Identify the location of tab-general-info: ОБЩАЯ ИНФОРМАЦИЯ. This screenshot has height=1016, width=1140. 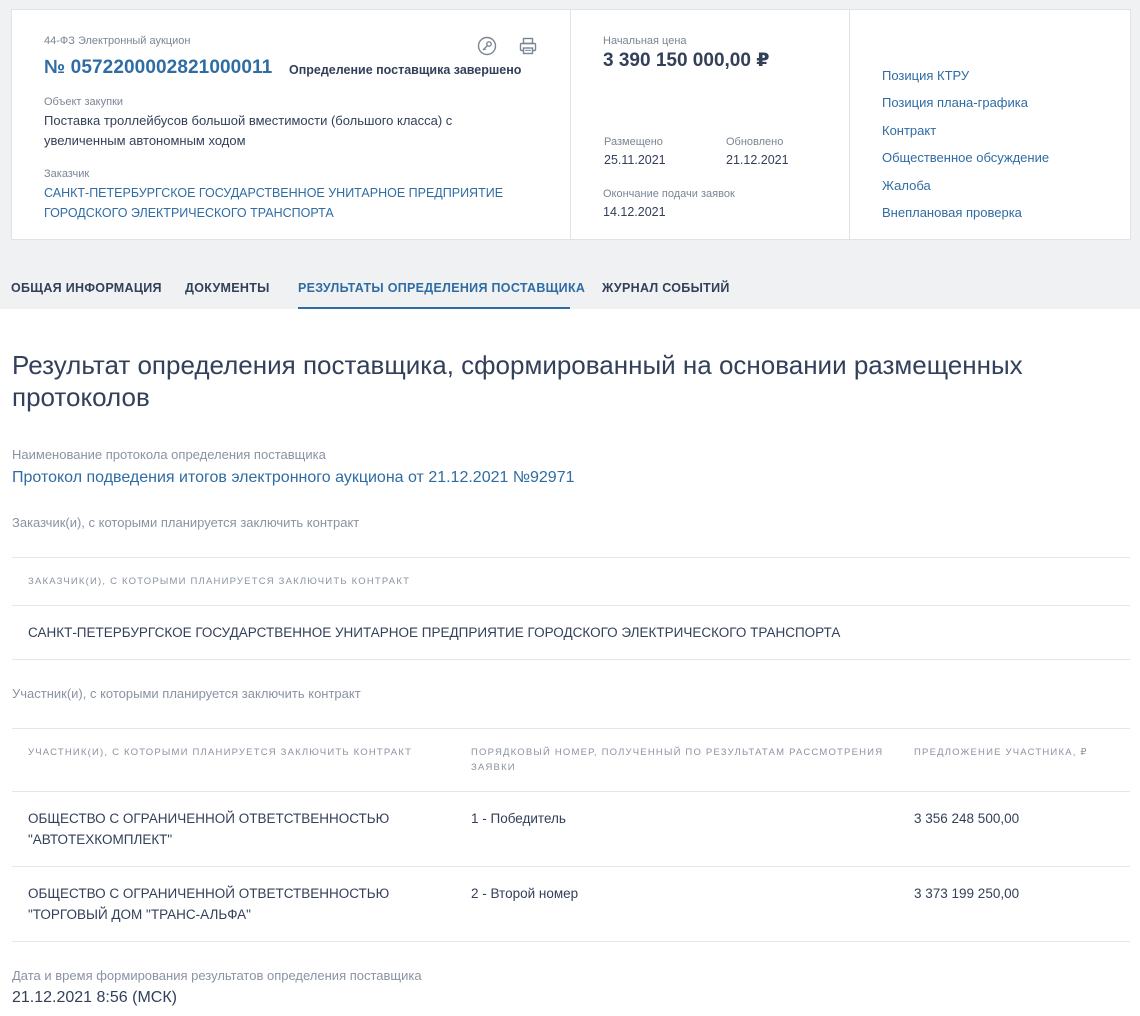
(86, 288).